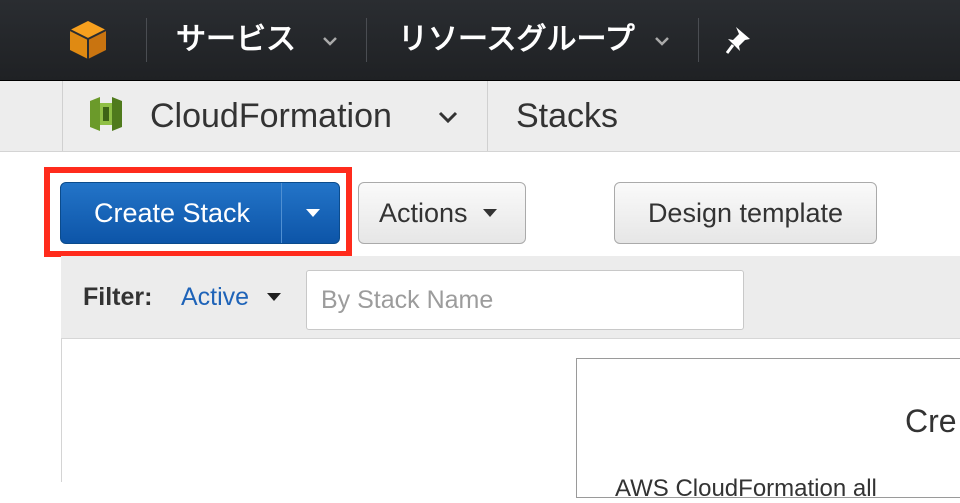 Image resolution: width=960 pixels, height=503 pixels. I want to click on status-filter-value: Active, so click(215, 297).